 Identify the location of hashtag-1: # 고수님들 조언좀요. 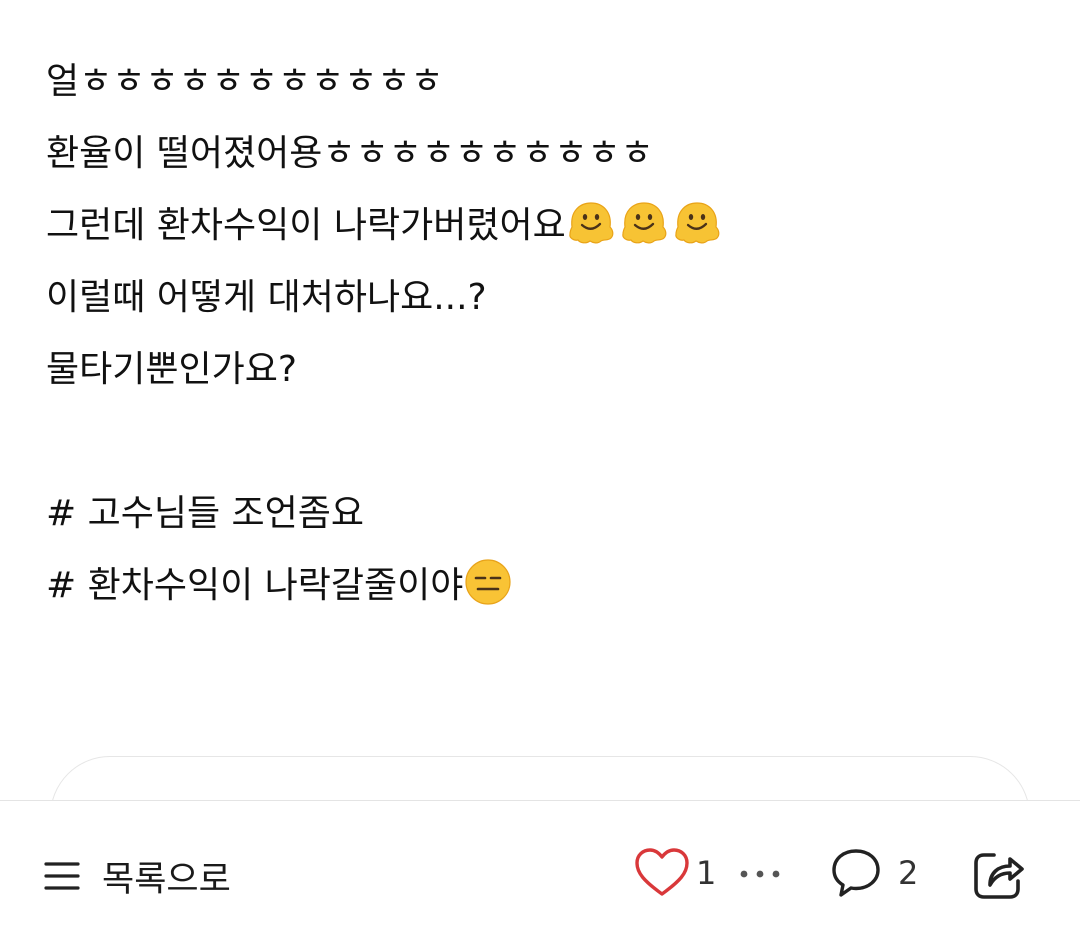
(541, 514).